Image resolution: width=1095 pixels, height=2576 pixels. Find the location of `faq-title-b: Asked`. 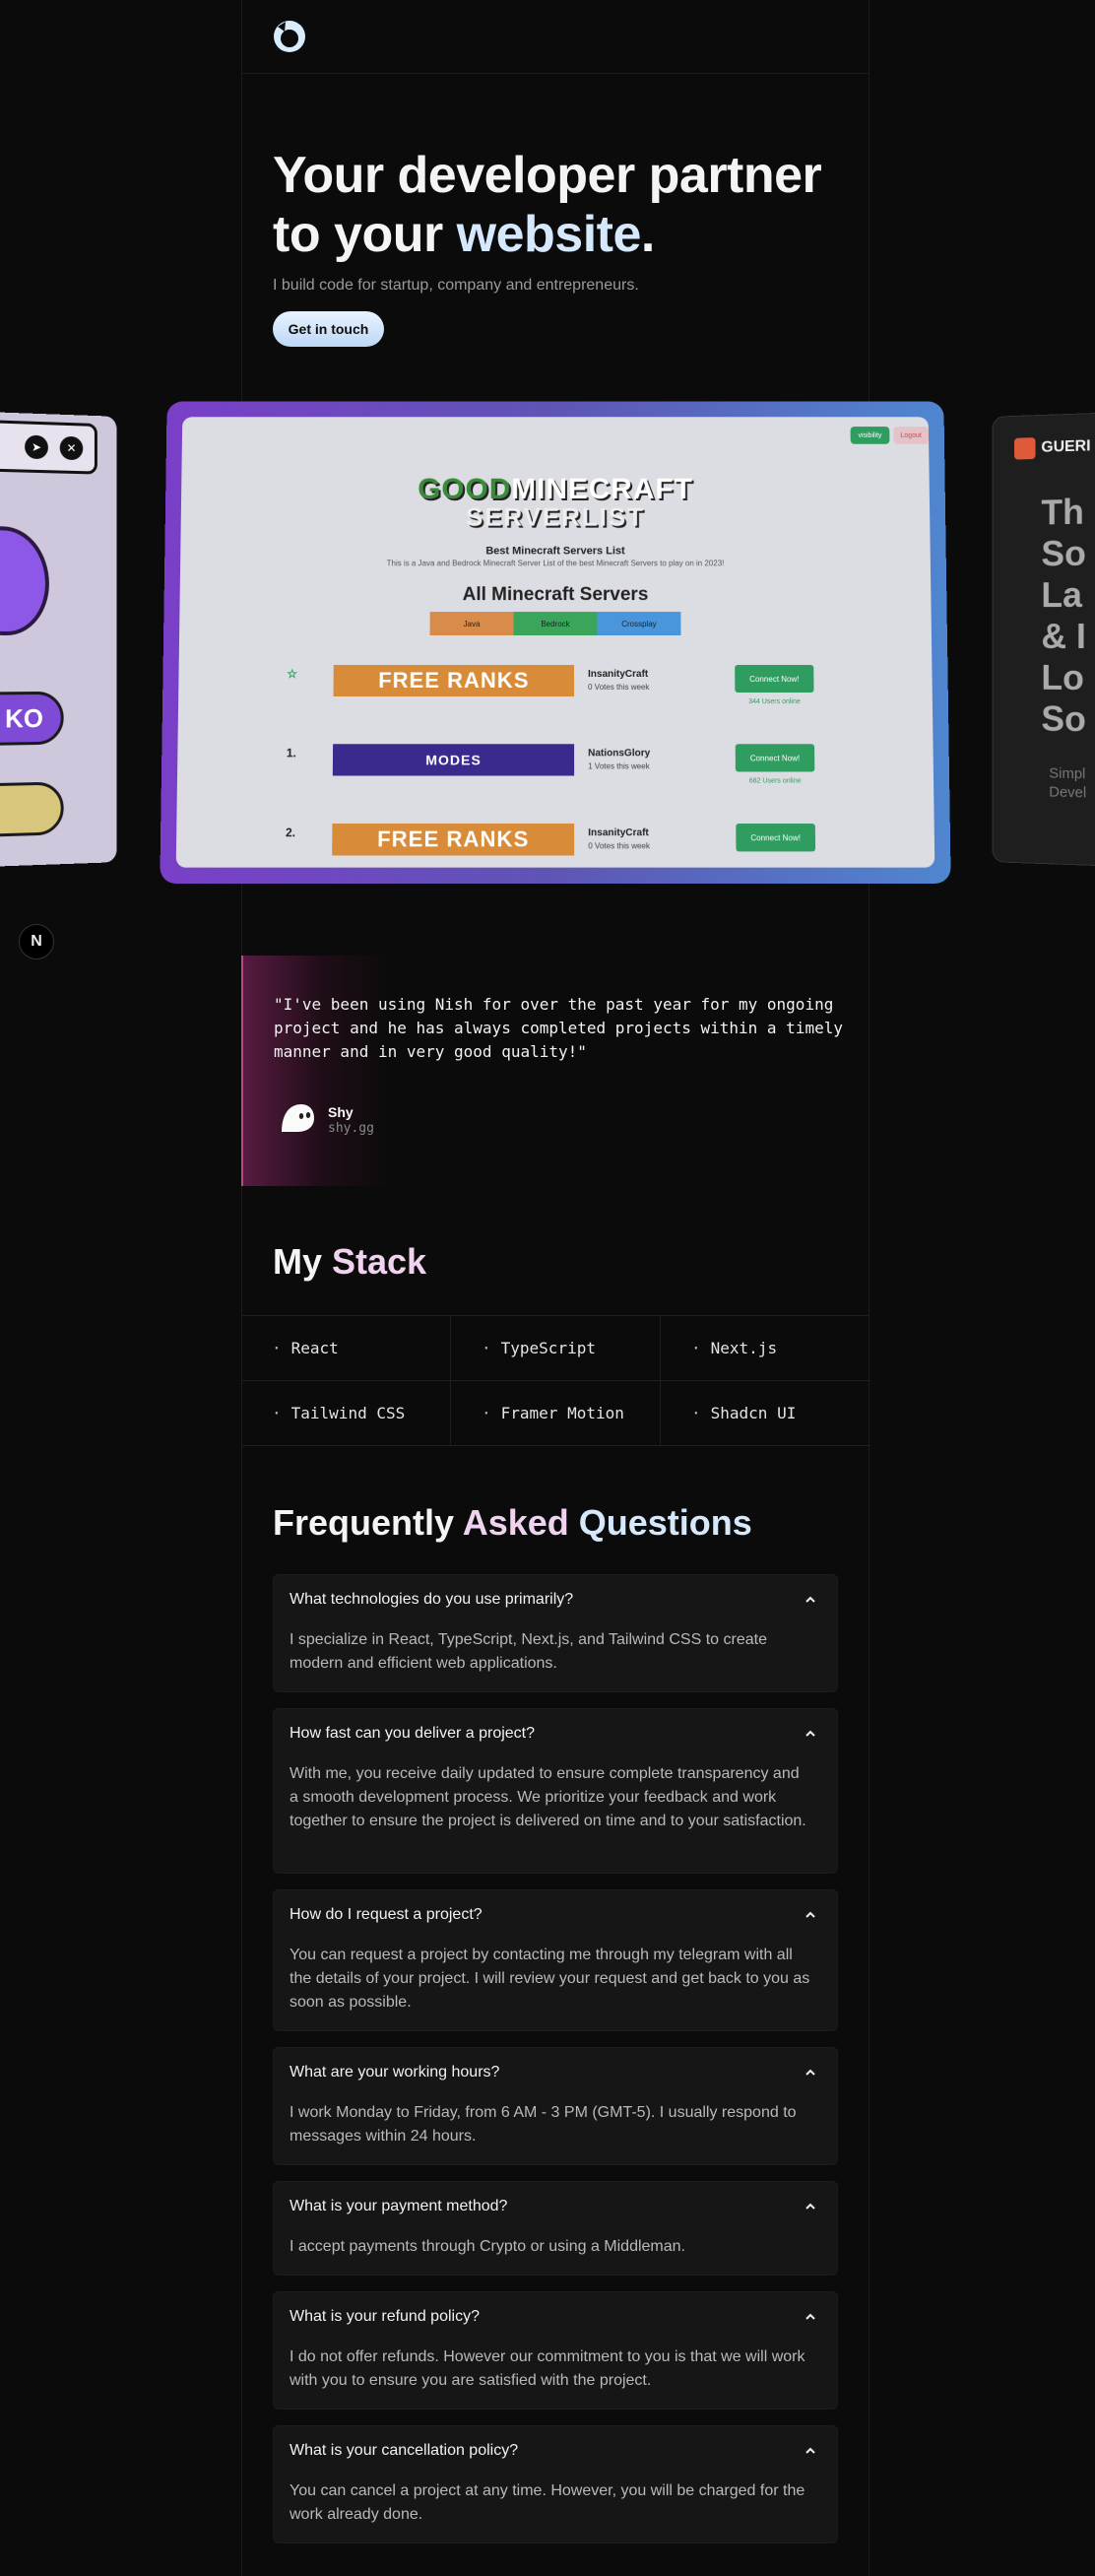

faq-title-b: Asked is located at coordinates (521, 1523).